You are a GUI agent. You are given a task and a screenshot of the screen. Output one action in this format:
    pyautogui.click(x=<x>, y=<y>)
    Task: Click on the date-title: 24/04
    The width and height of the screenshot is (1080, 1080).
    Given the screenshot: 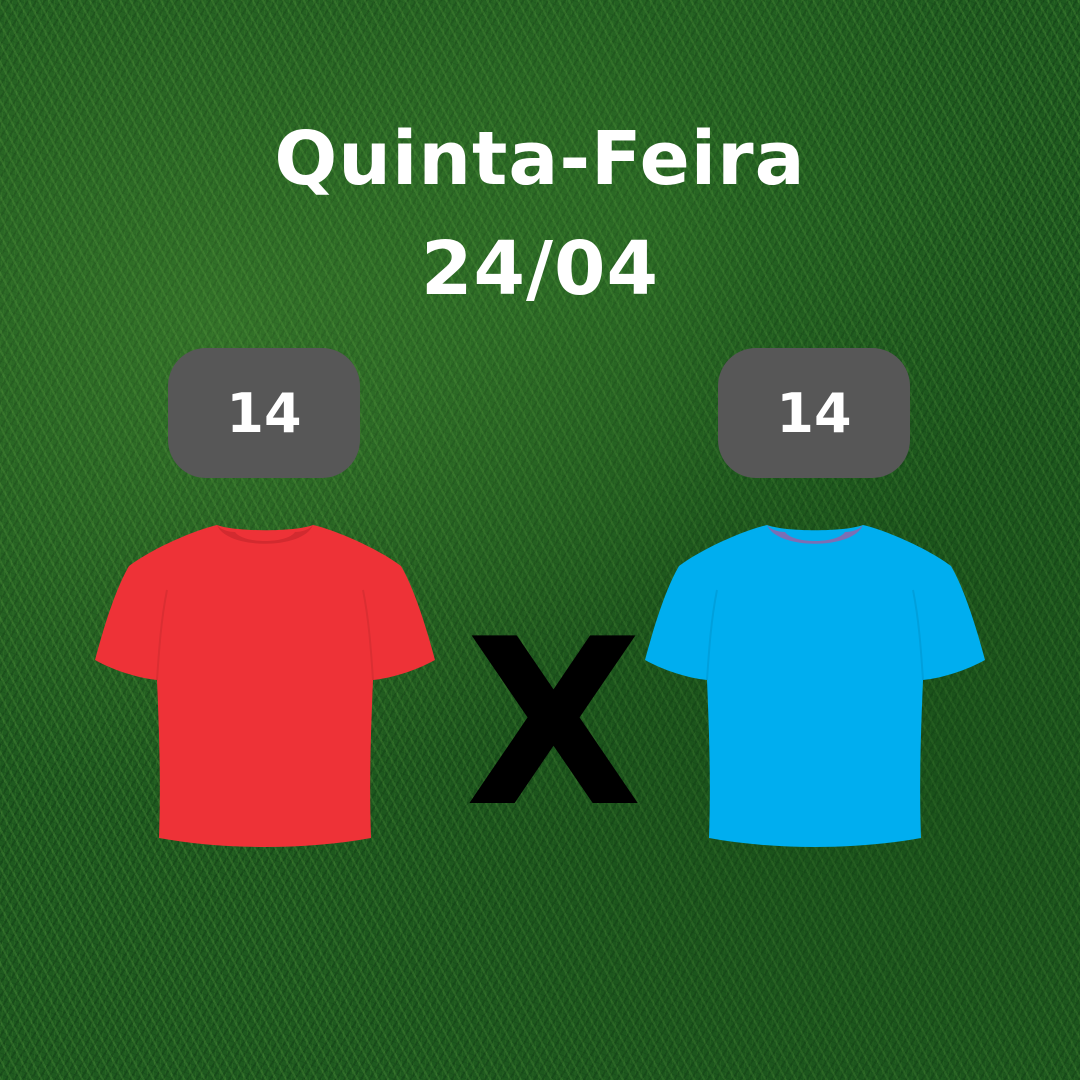 What is the action you would take?
    pyautogui.click(x=540, y=269)
    